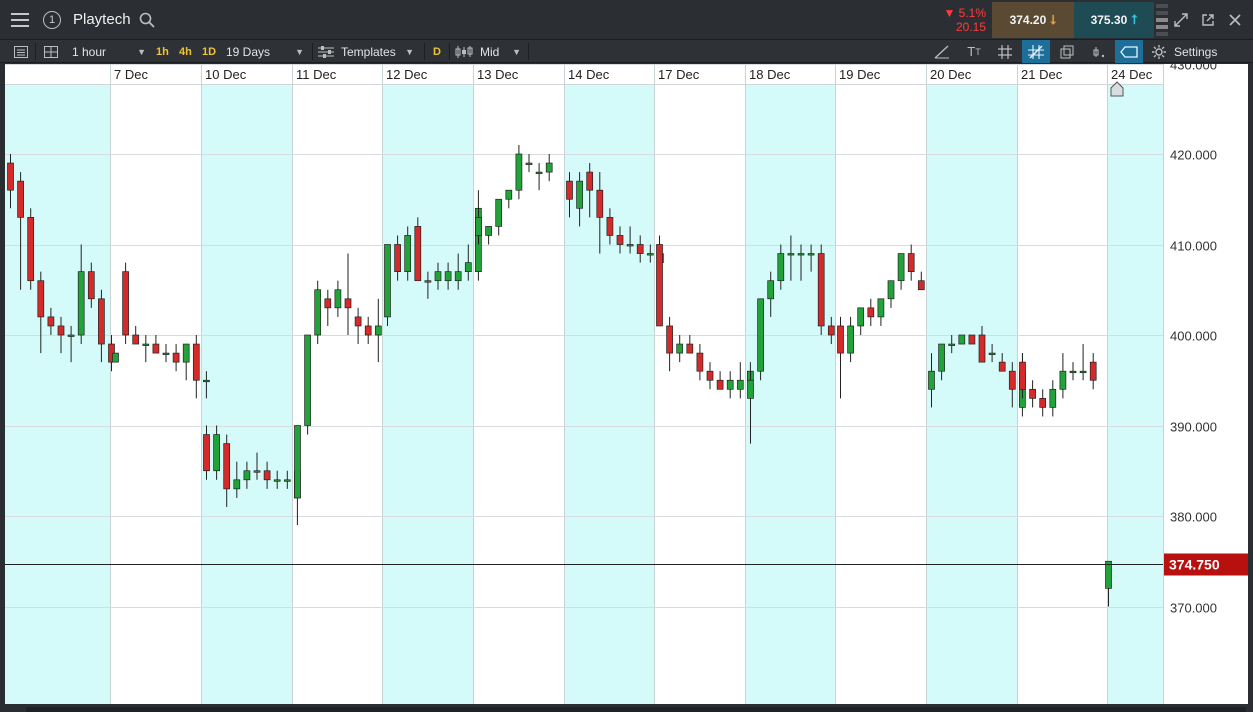 The width and height of the screenshot is (1253, 712). Describe the element at coordinates (1159, 51) in the screenshot. I see `gear-icon` at that location.